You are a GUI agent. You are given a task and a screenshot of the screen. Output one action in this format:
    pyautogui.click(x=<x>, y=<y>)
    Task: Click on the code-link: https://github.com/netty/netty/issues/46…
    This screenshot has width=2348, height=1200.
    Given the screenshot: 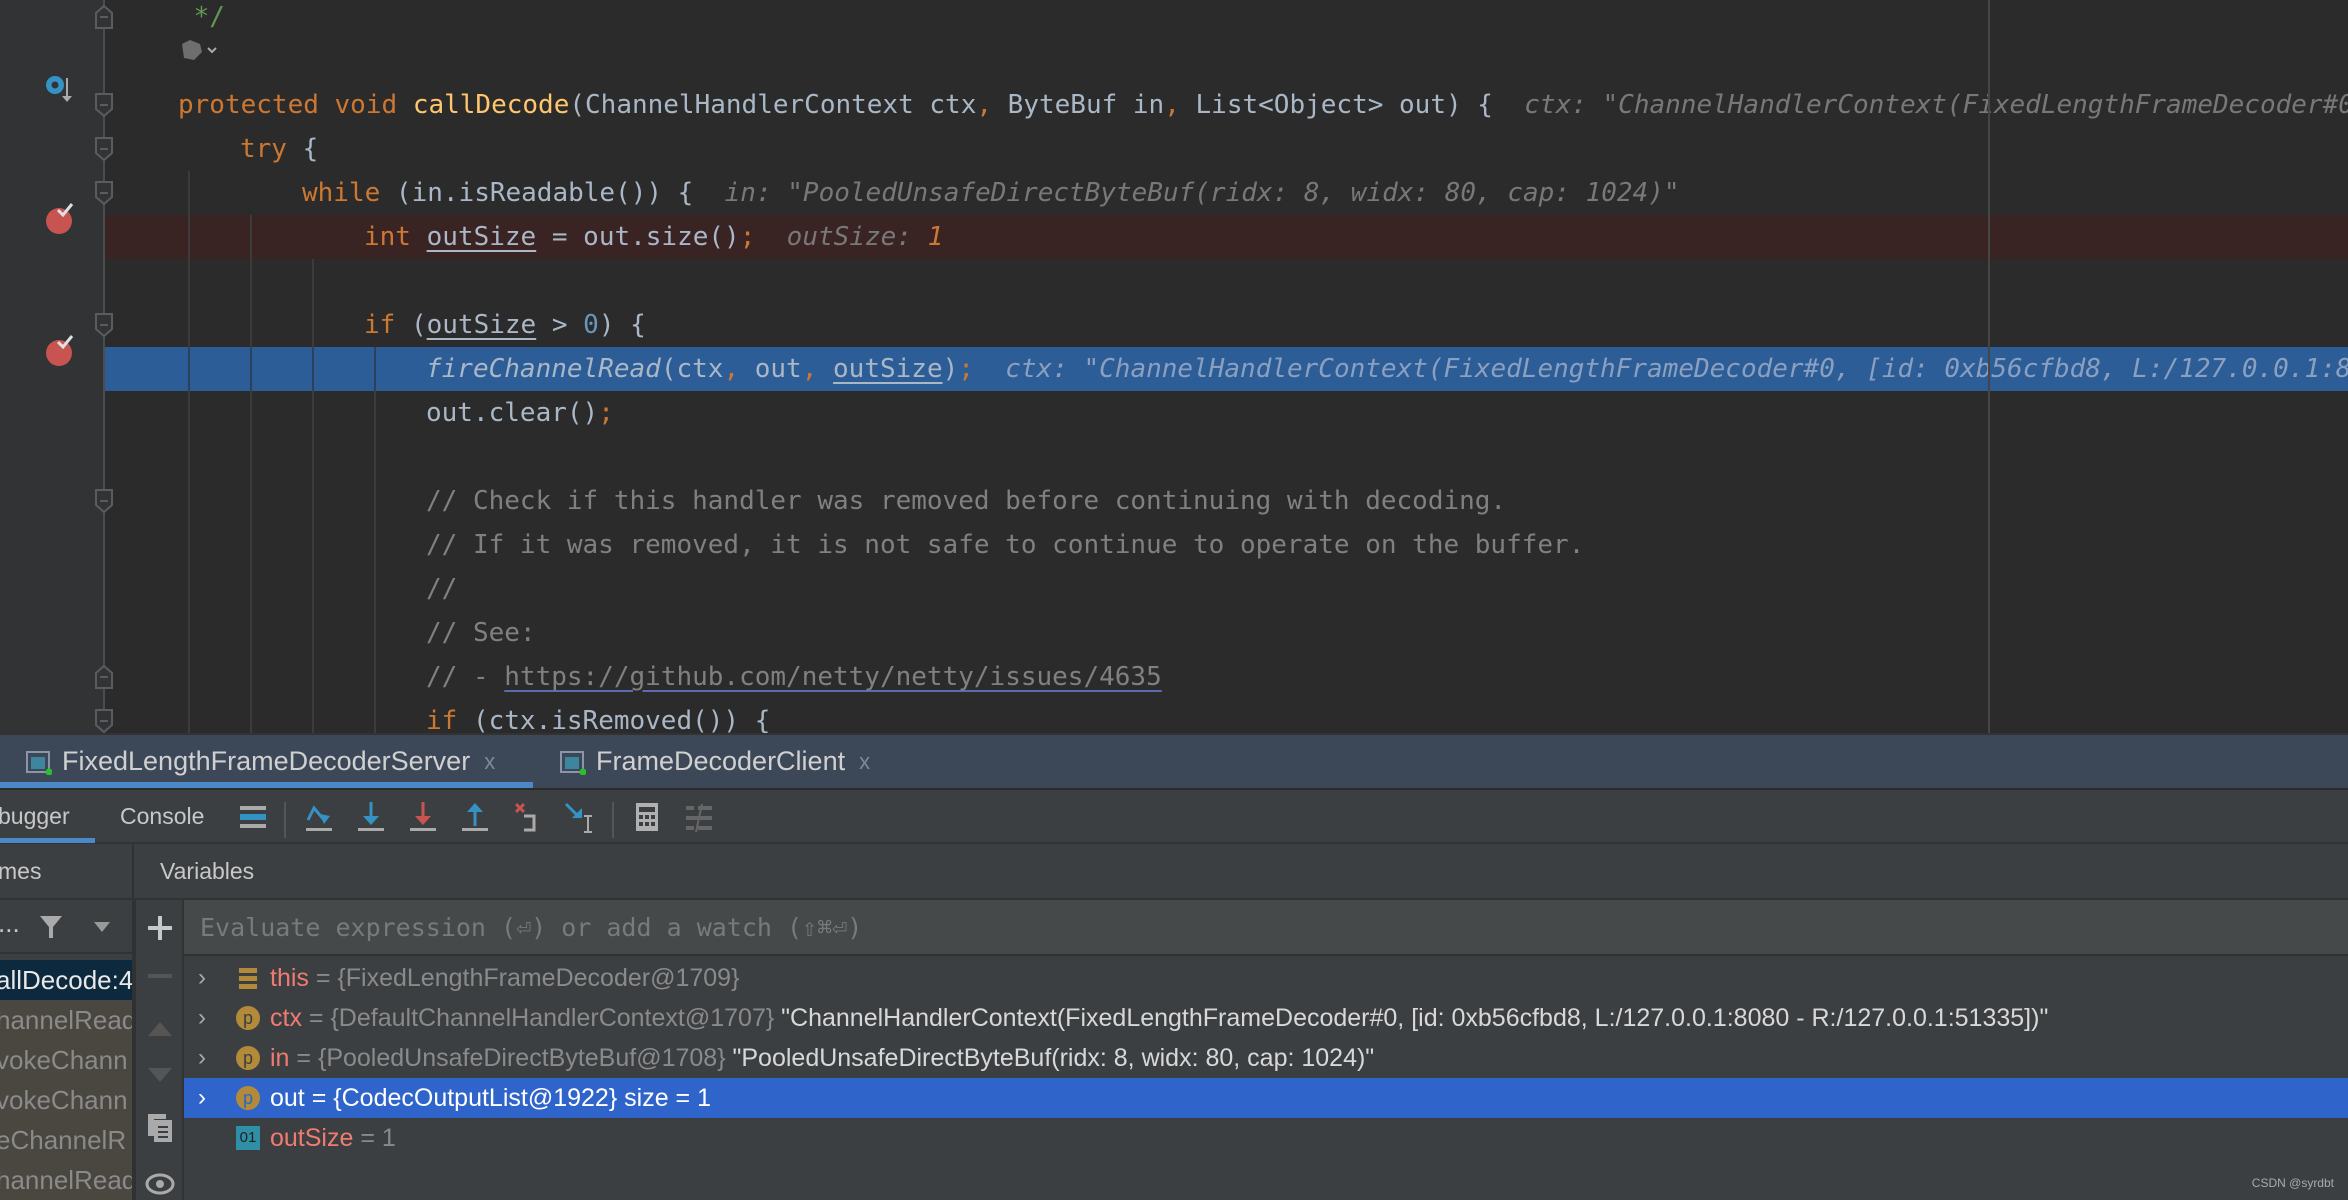 What is the action you would take?
    pyautogui.click(x=832, y=677)
    